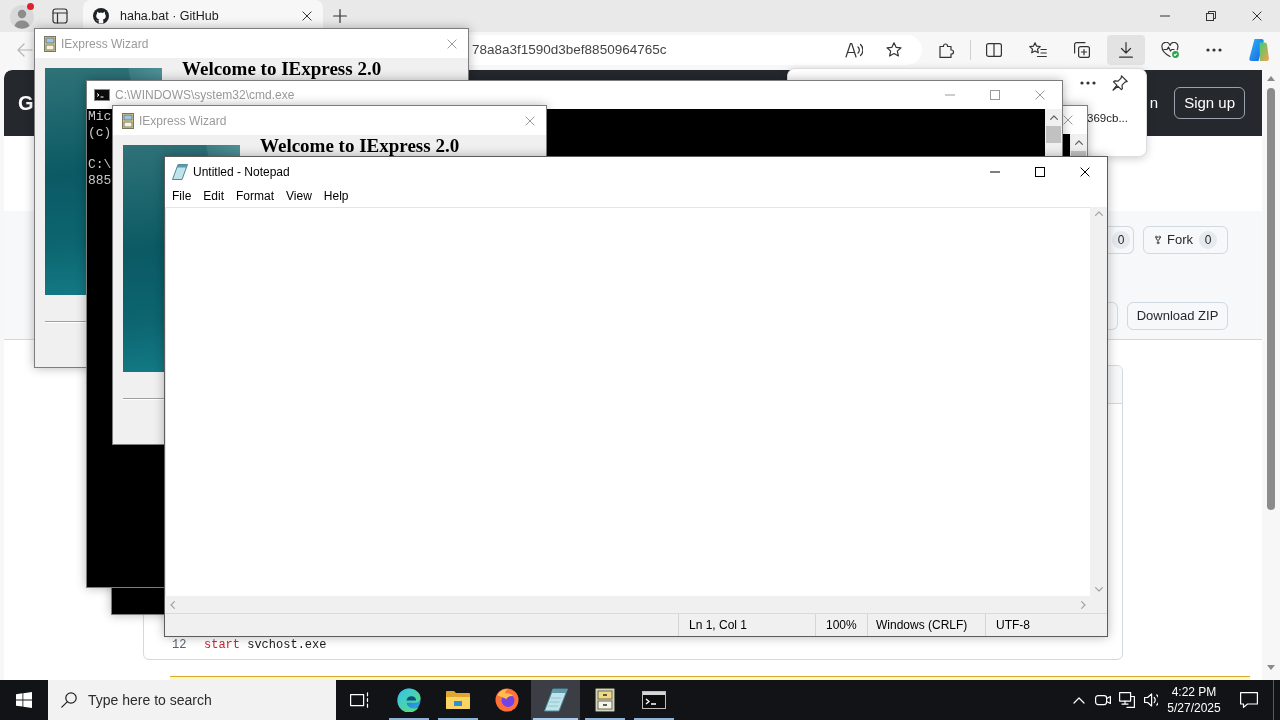 The width and height of the screenshot is (1280, 720). I want to click on chevron-up-icon, so click(1079, 700).